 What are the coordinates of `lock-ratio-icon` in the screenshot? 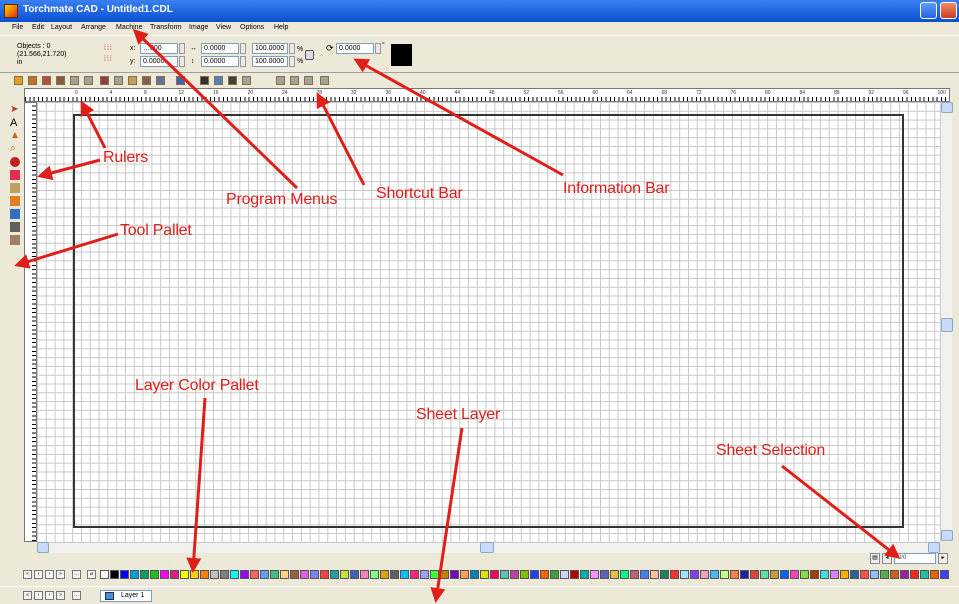 It's located at (309, 55).